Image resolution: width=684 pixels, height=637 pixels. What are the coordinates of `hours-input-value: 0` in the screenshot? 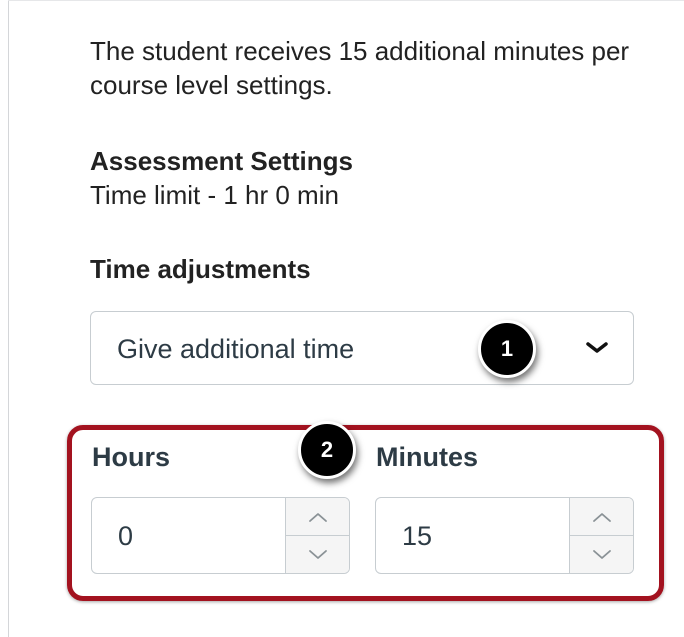 It's located at (126, 536).